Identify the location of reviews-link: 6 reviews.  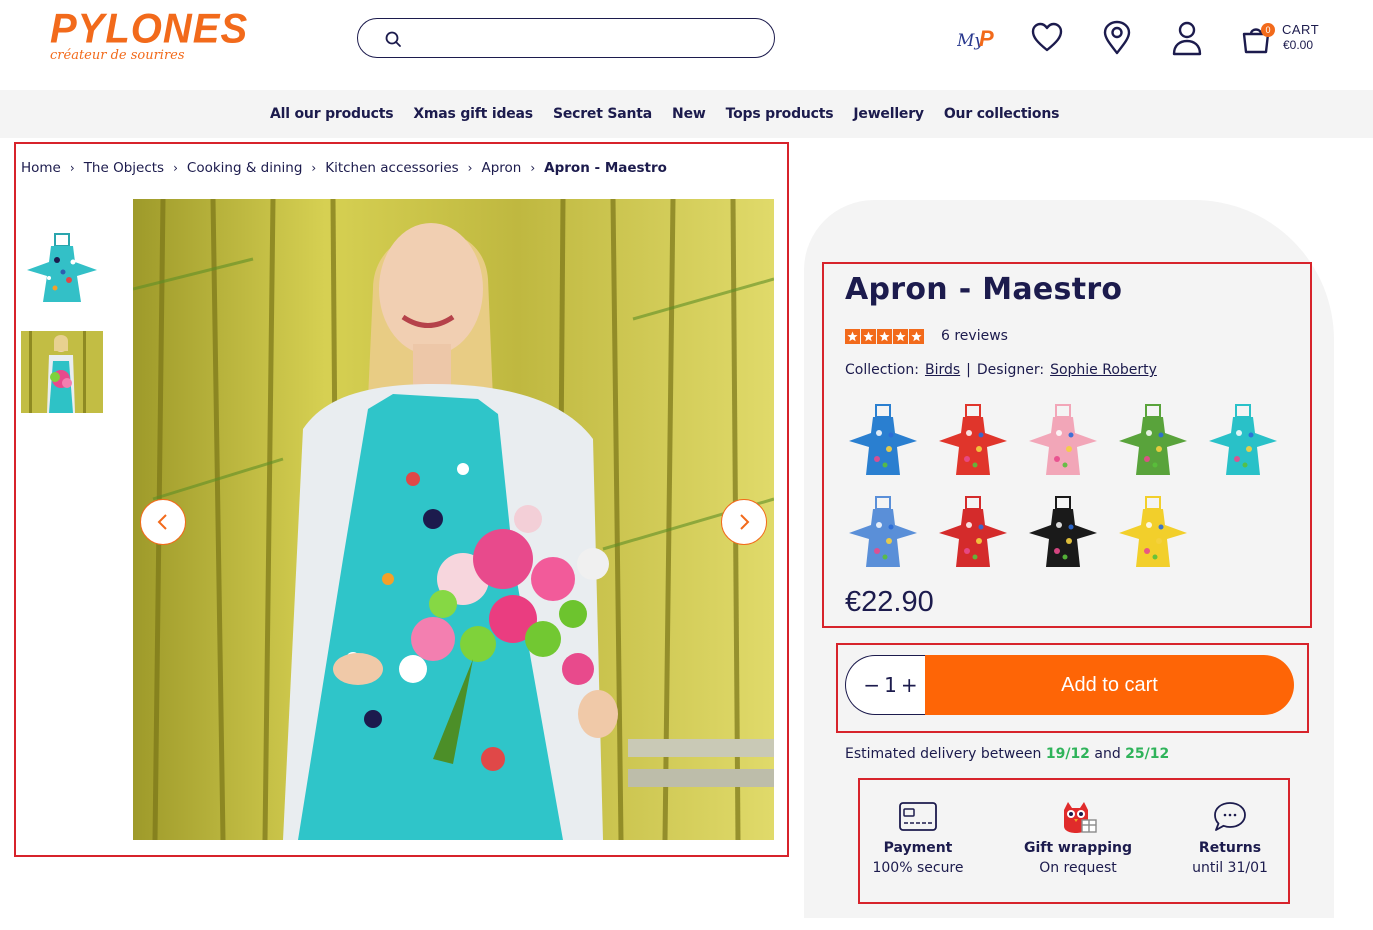
(974, 336).